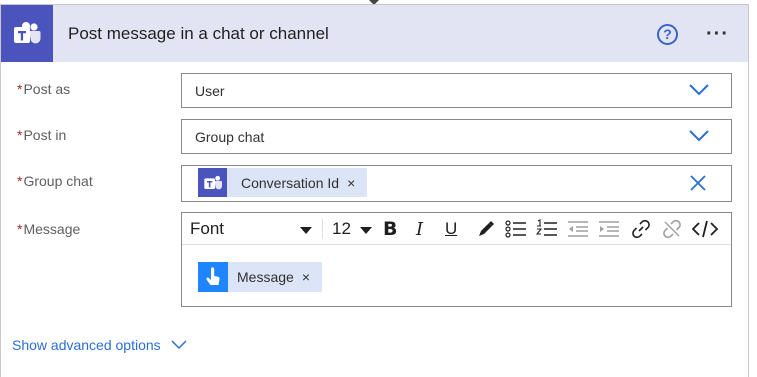  I want to click on bold-button: B, so click(390, 229).